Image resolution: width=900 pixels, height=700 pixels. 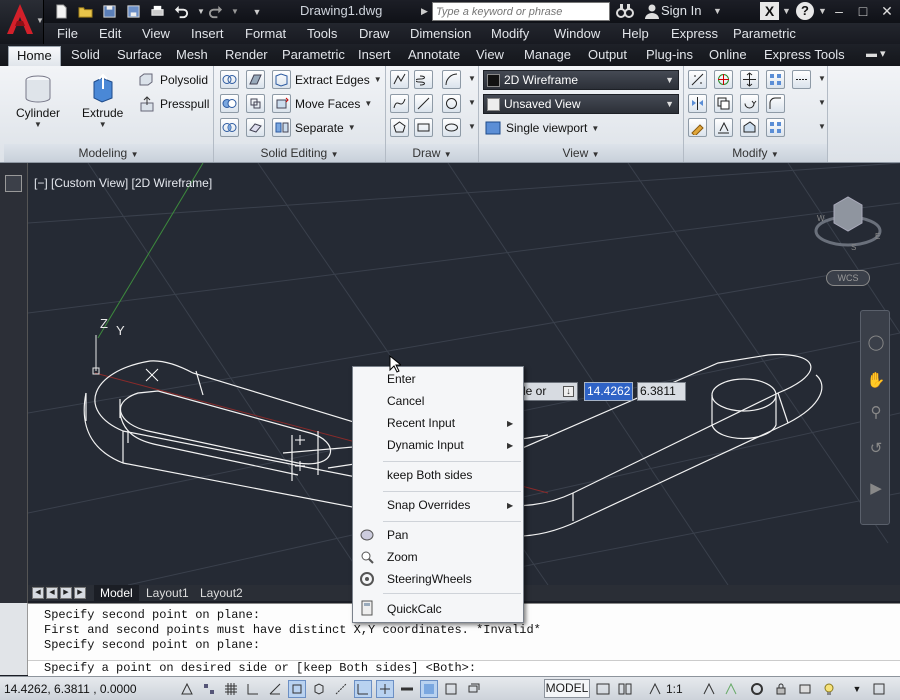 What do you see at coordinates (607, 54) in the screenshot?
I see `tab-output: Output` at bounding box center [607, 54].